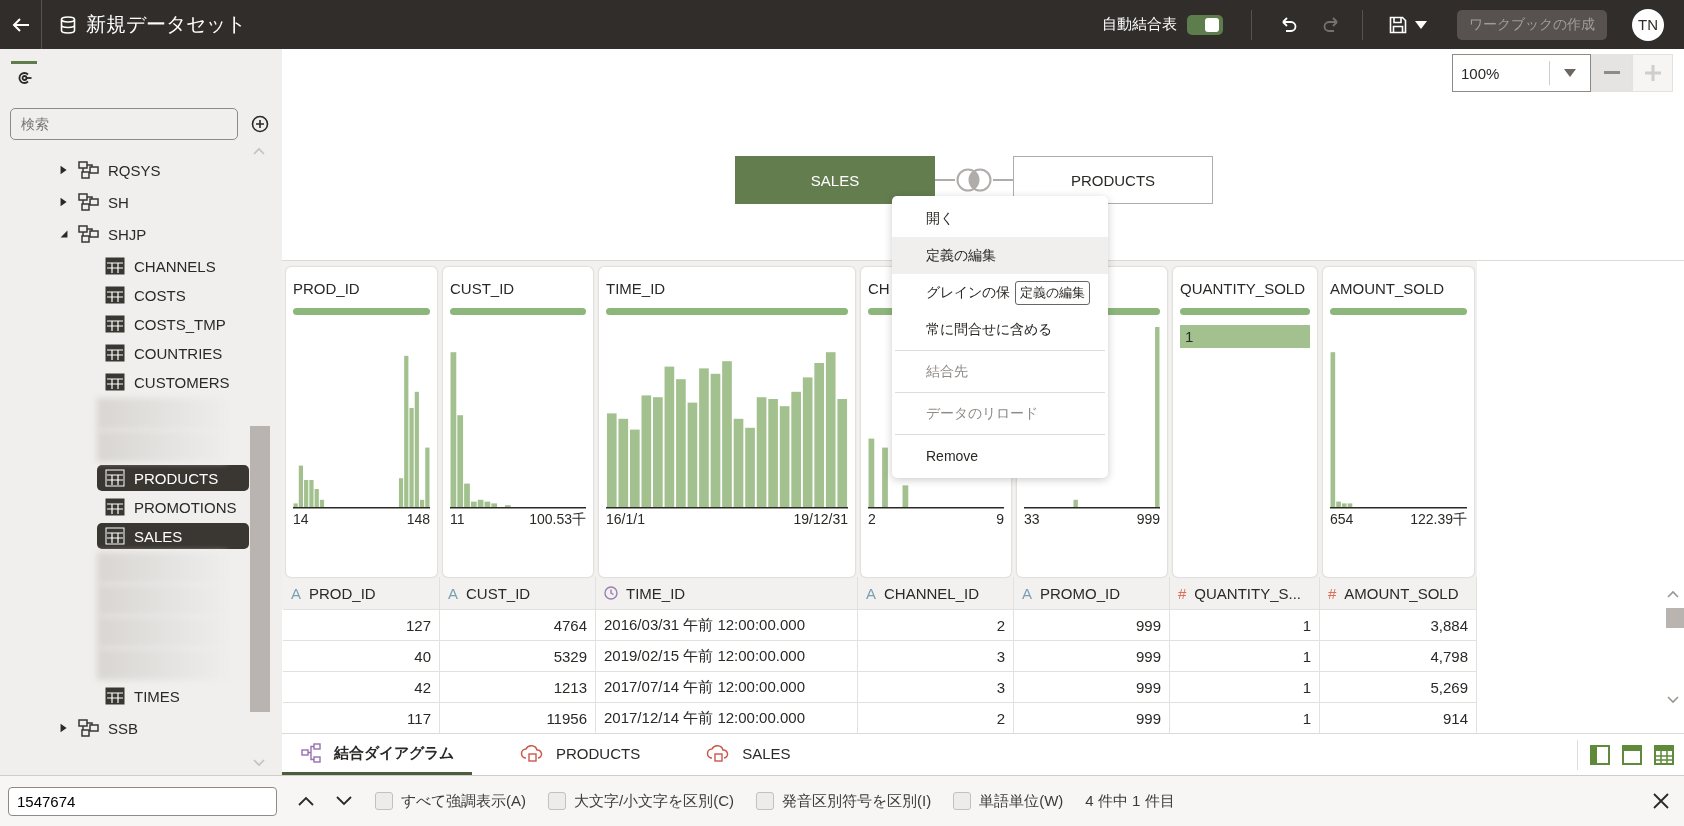 This screenshot has width=1684, height=826. Describe the element at coordinates (123, 728) in the screenshot. I see `schema-label: SSB` at that location.